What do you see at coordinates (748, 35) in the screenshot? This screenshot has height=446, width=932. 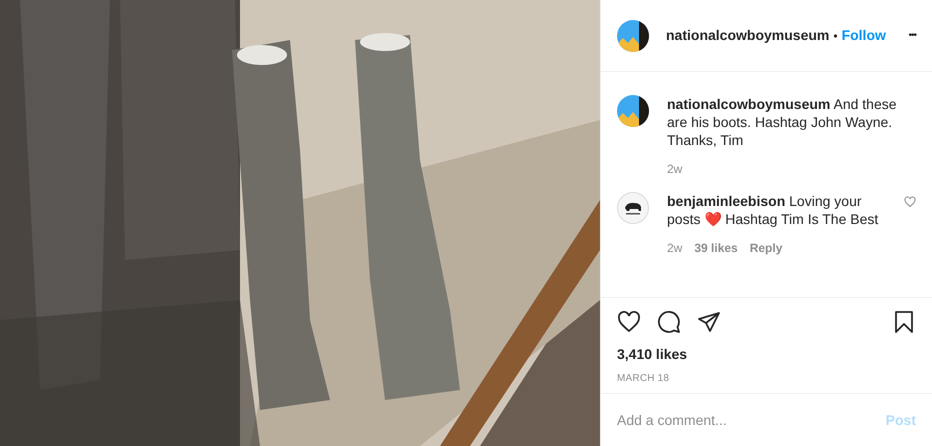 I see `username-link: nationalcowboymuseum` at bounding box center [748, 35].